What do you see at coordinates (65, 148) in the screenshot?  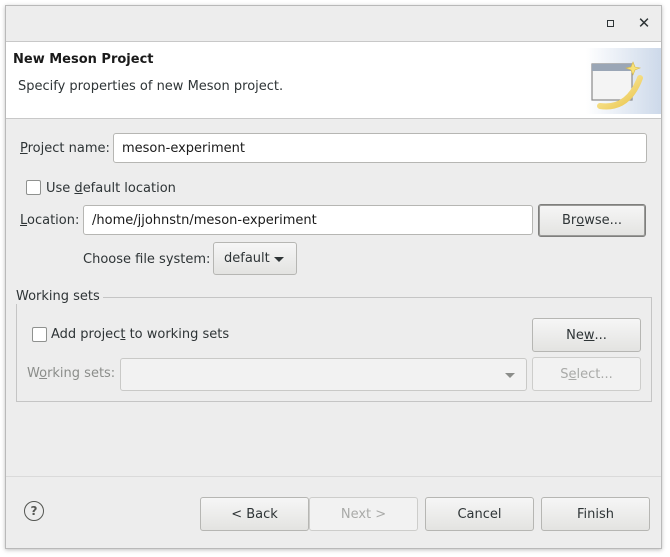 I see `project-name-label: Project name:` at bounding box center [65, 148].